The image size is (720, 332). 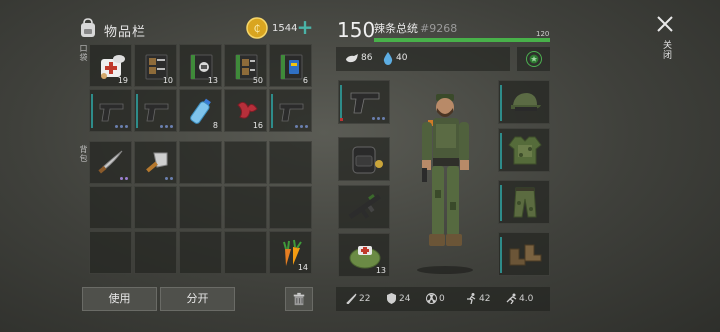 I want to click on attribute-bar: 22 24 0 42 4.0, so click(x=443, y=299).